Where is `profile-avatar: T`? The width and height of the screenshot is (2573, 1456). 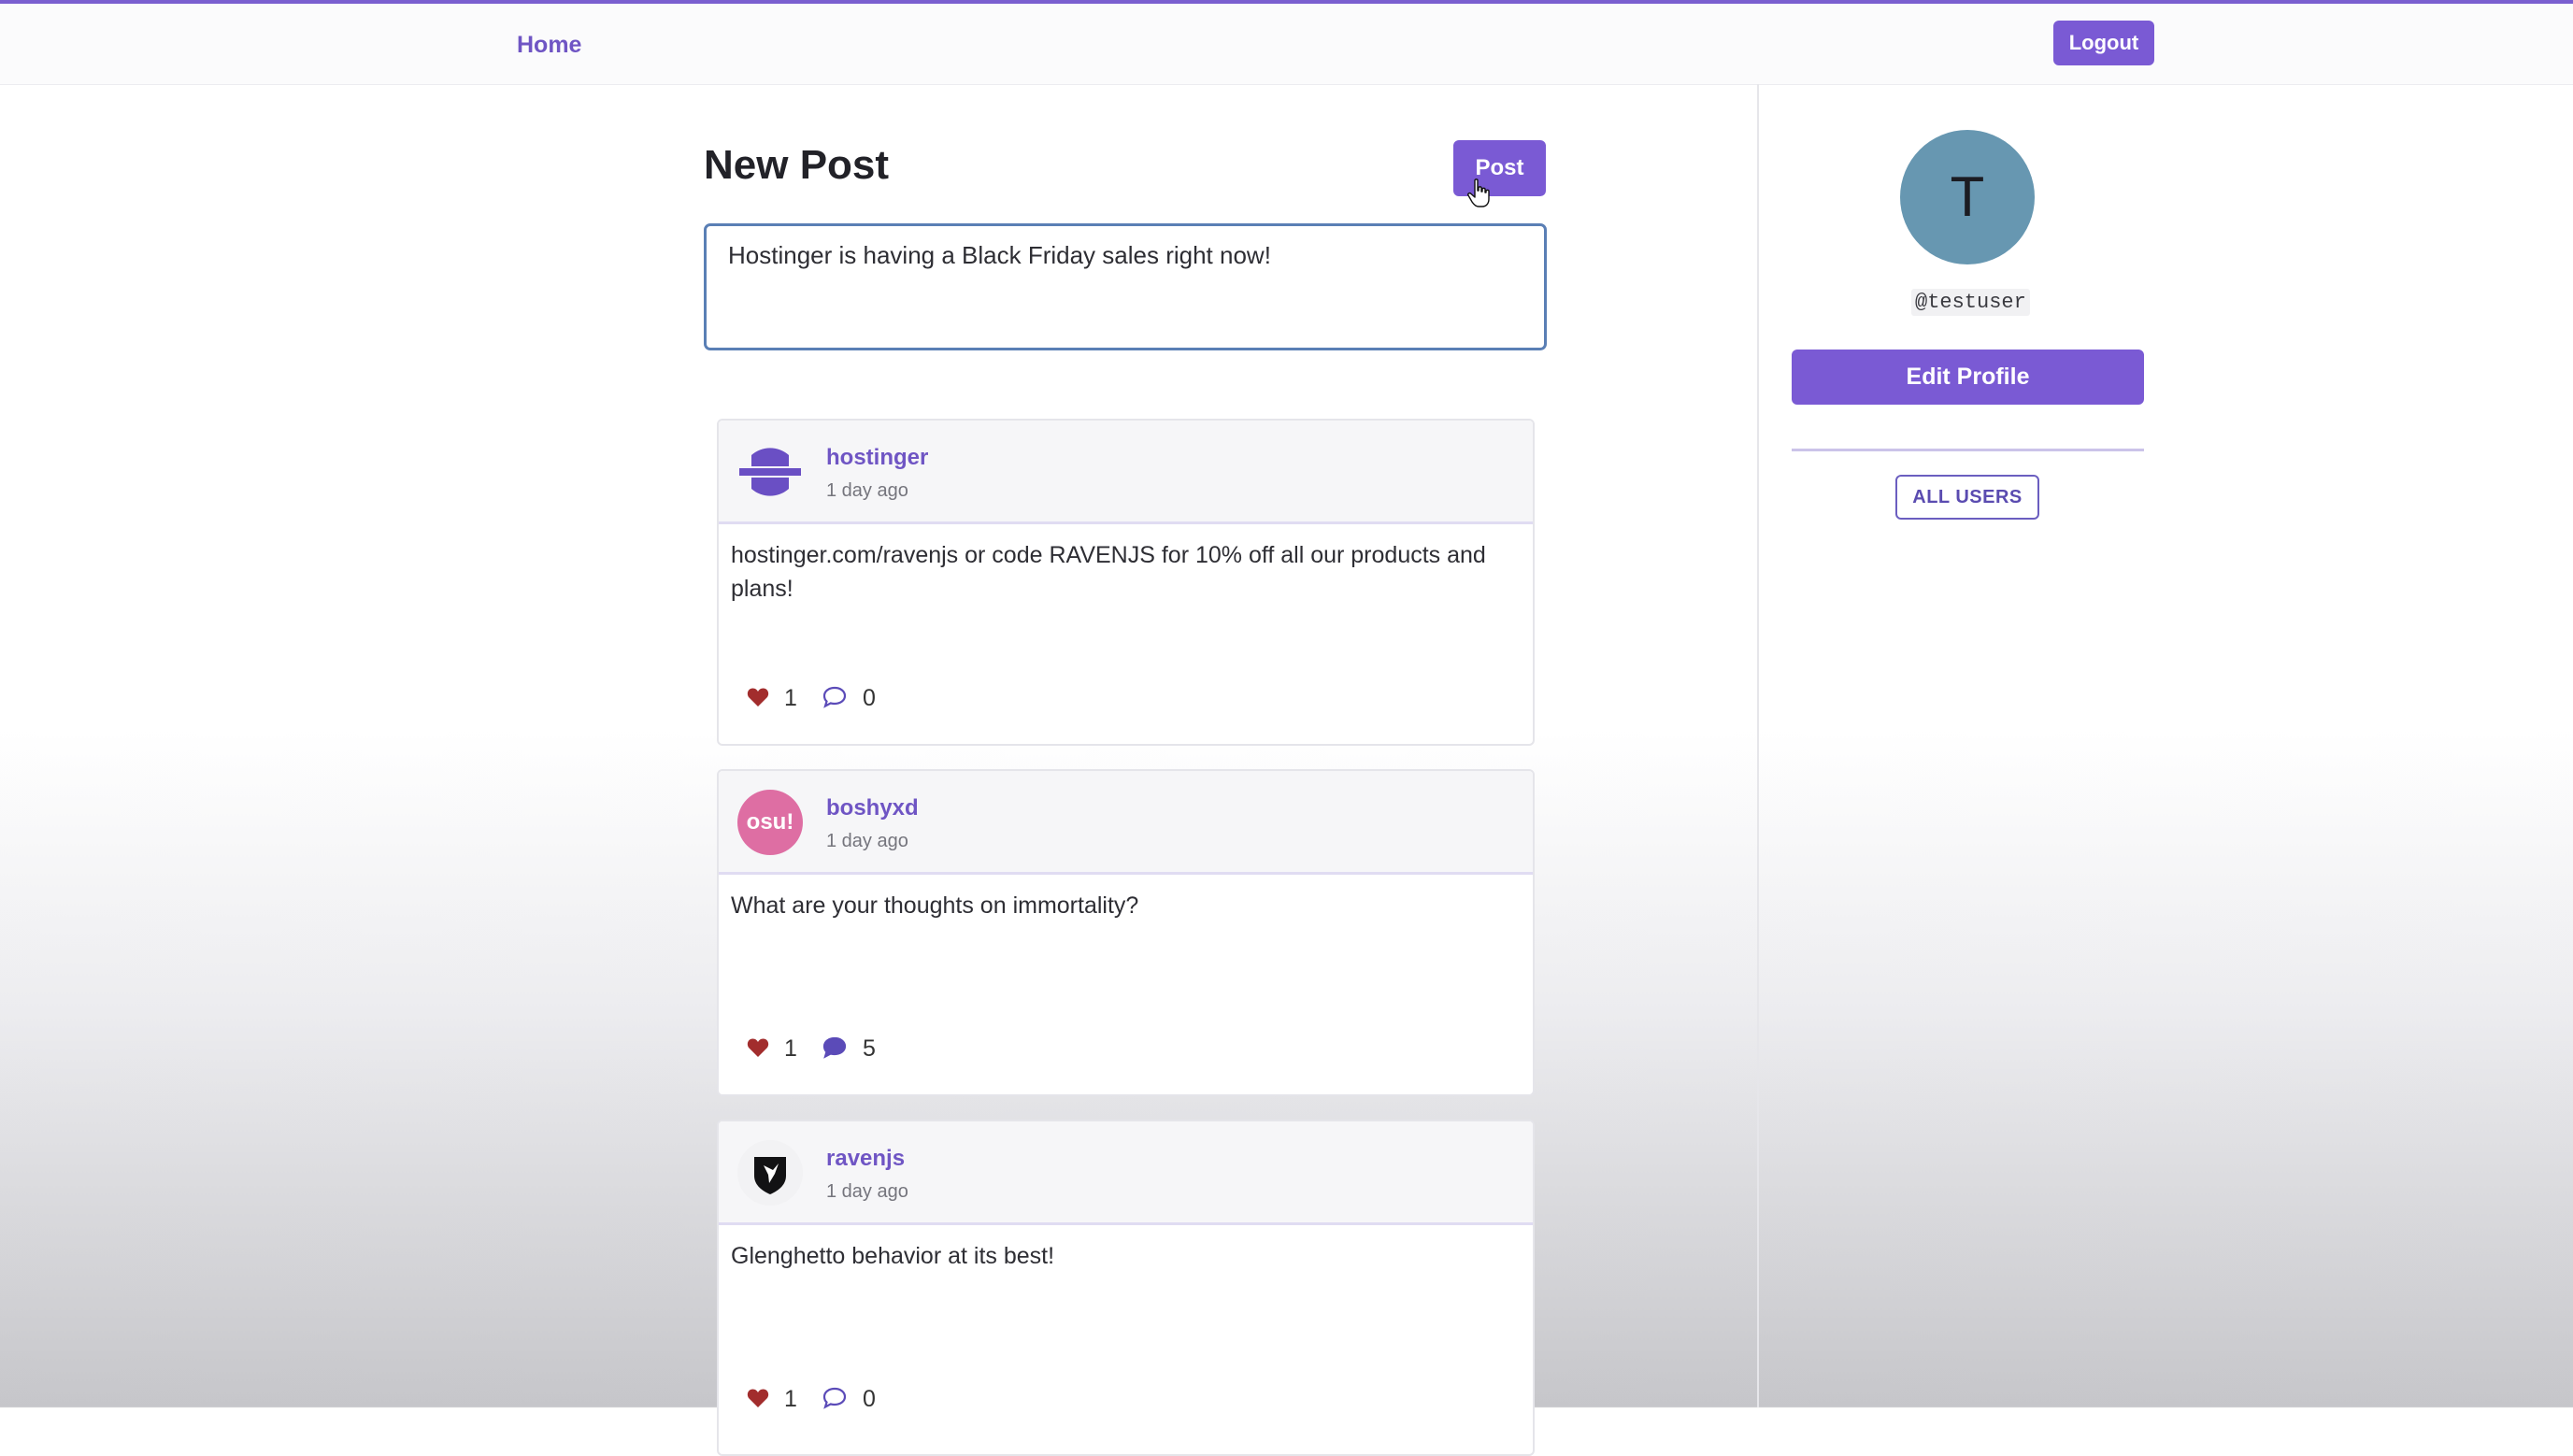 profile-avatar: T is located at coordinates (1967, 197).